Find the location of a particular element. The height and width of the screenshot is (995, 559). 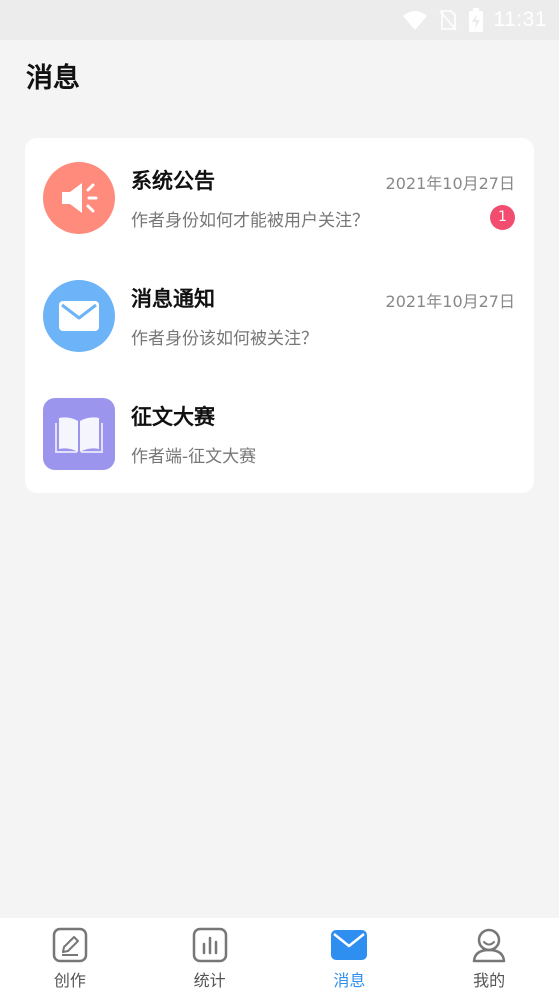

tab-stats: 统计 is located at coordinates (210, 956).